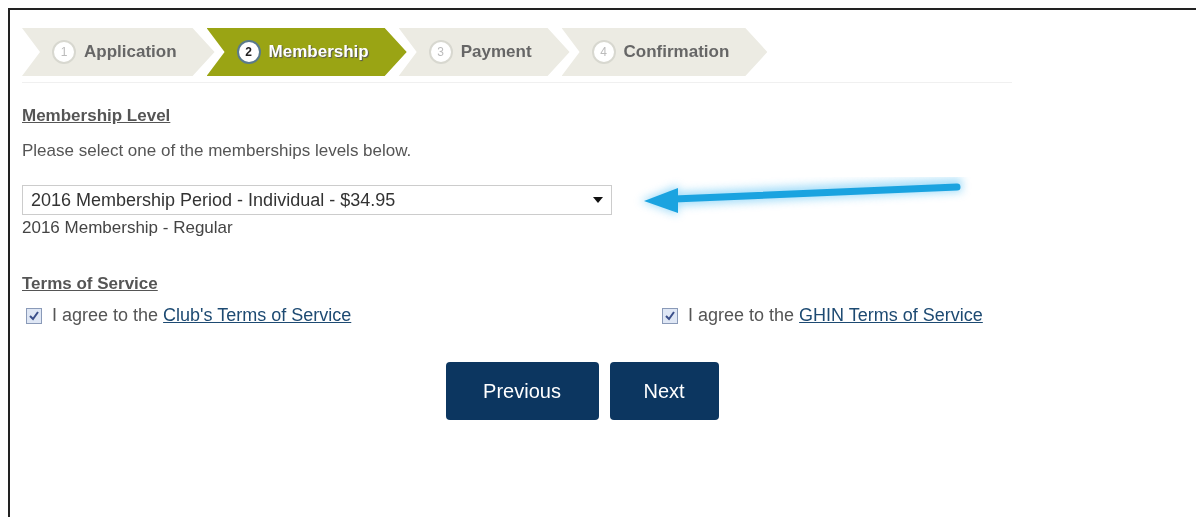 This screenshot has width=1196, height=517. What do you see at coordinates (97, 116) in the screenshot?
I see `section-heading: Membership Level` at bounding box center [97, 116].